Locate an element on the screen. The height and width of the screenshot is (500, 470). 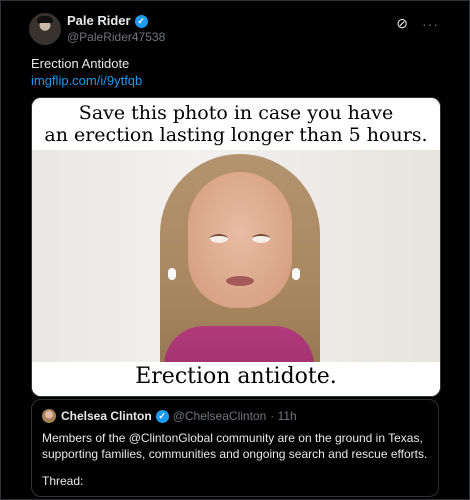
post-text: Erection Antidote is located at coordinates (80, 63).